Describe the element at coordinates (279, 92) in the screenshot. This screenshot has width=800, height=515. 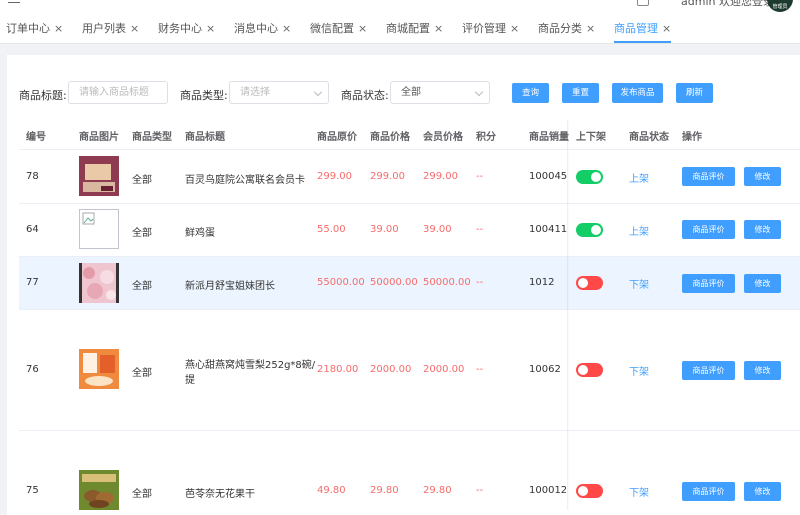
I see `type-select: 请选择` at that location.